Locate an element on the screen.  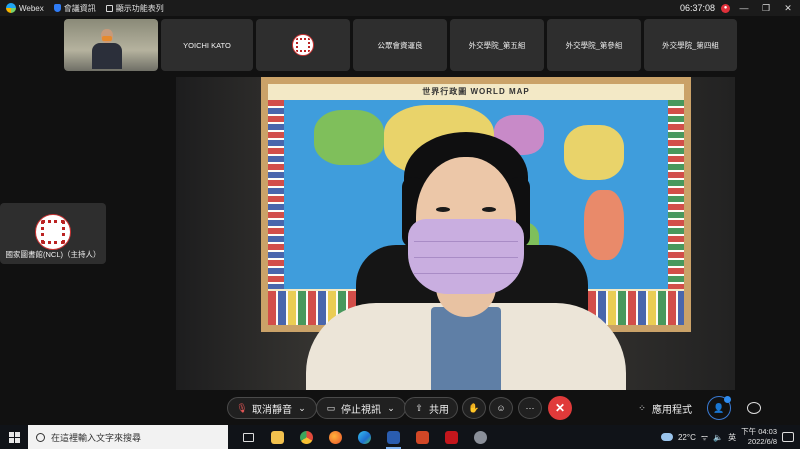
temperature: 22°C is located at coordinates (687, 437).